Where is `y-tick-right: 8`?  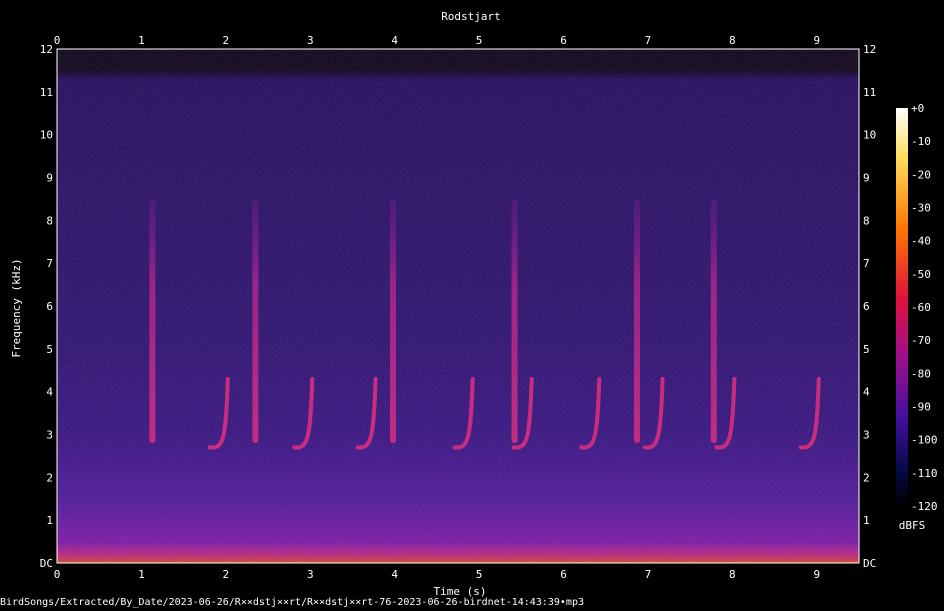 y-tick-right: 8 is located at coordinates (866, 220).